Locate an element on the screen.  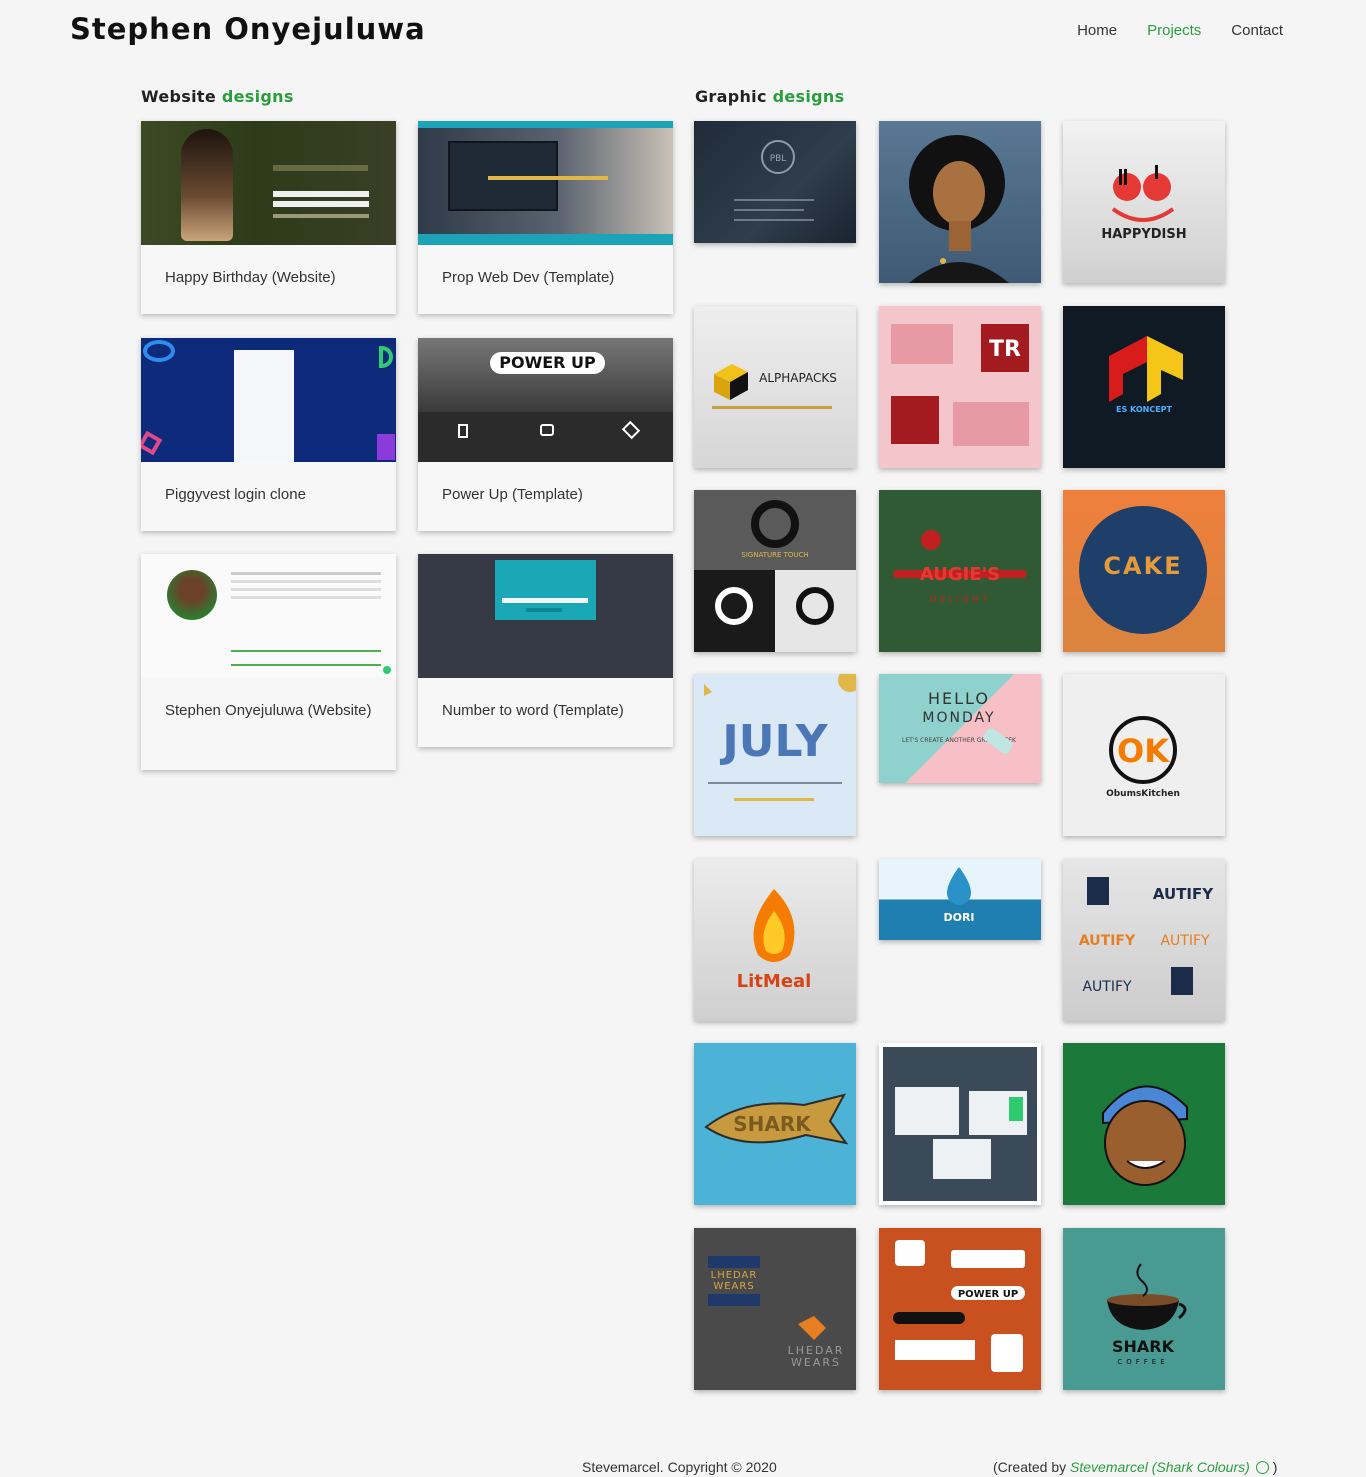
graphic-tile-lhedar-wears: LHEDAR WEARS LHEDAR WEARS is located at coordinates (775, 1309).